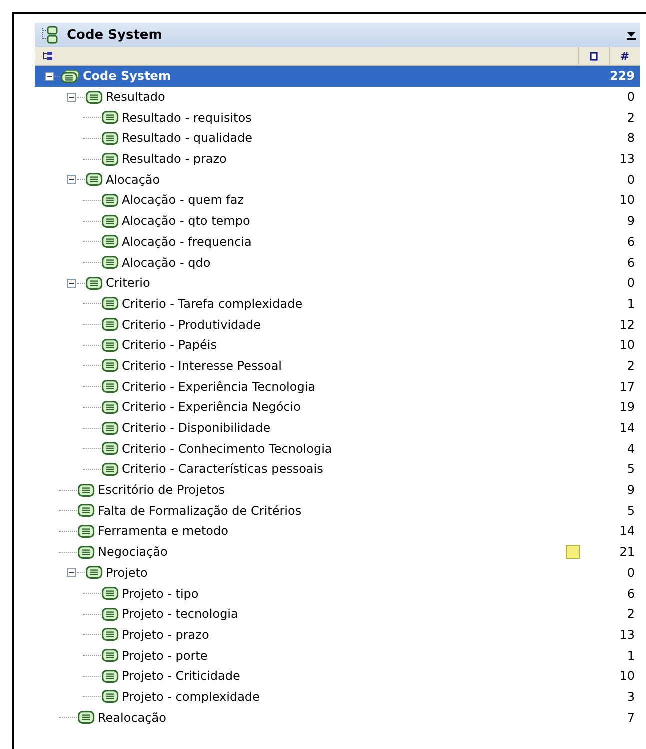 The height and width of the screenshot is (749, 646). What do you see at coordinates (213, 303) in the screenshot?
I see `code-label: Criterio - Tarefa complexidade` at bounding box center [213, 303].